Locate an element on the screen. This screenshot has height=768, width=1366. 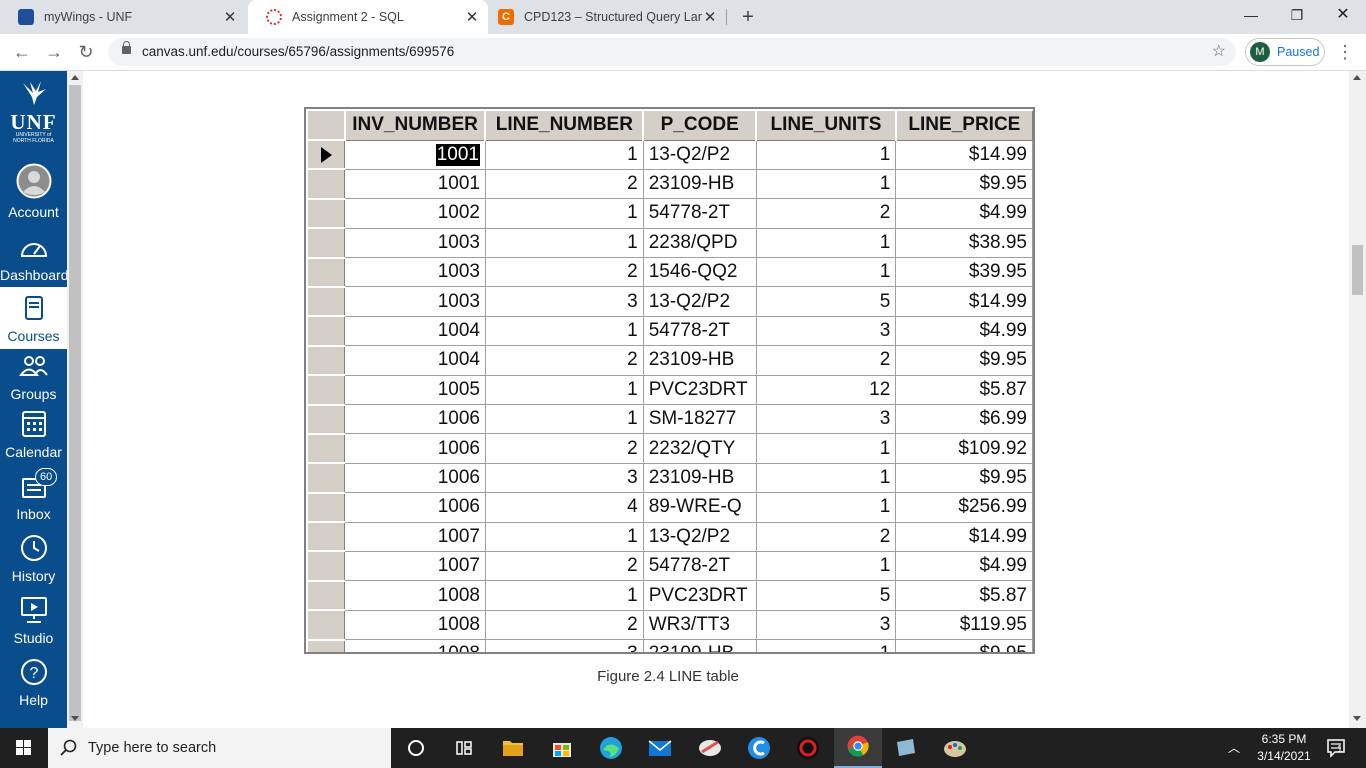
table-cell: 1005 is located at coordinates (415, 390).